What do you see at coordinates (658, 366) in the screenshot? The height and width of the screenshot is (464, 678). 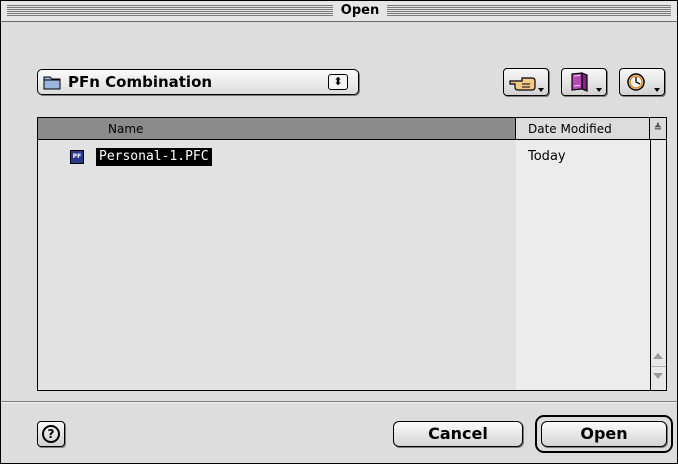 I see `scrollbar-divider` at bounding box center [658, 366].